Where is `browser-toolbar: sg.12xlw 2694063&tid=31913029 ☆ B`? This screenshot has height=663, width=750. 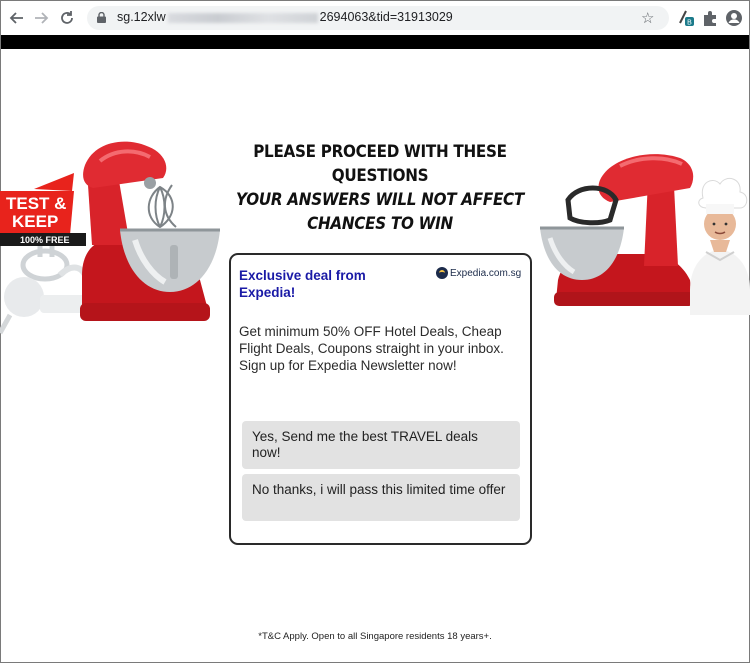 browser-toolbar: sg.12xlw 2694063&tid=31913029 ☆ B is located at coordinates (375, 18).